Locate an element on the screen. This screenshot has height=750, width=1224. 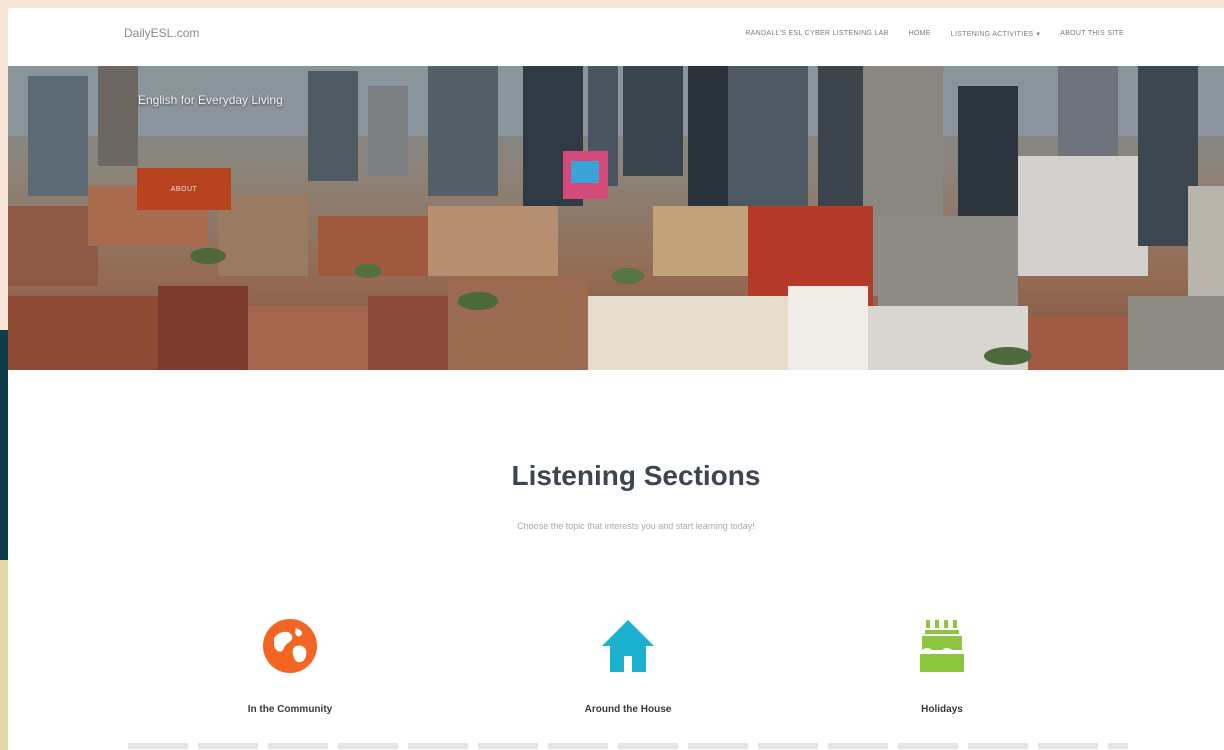
topic-descriptions-cutoff is located at coordinates (628, 746).